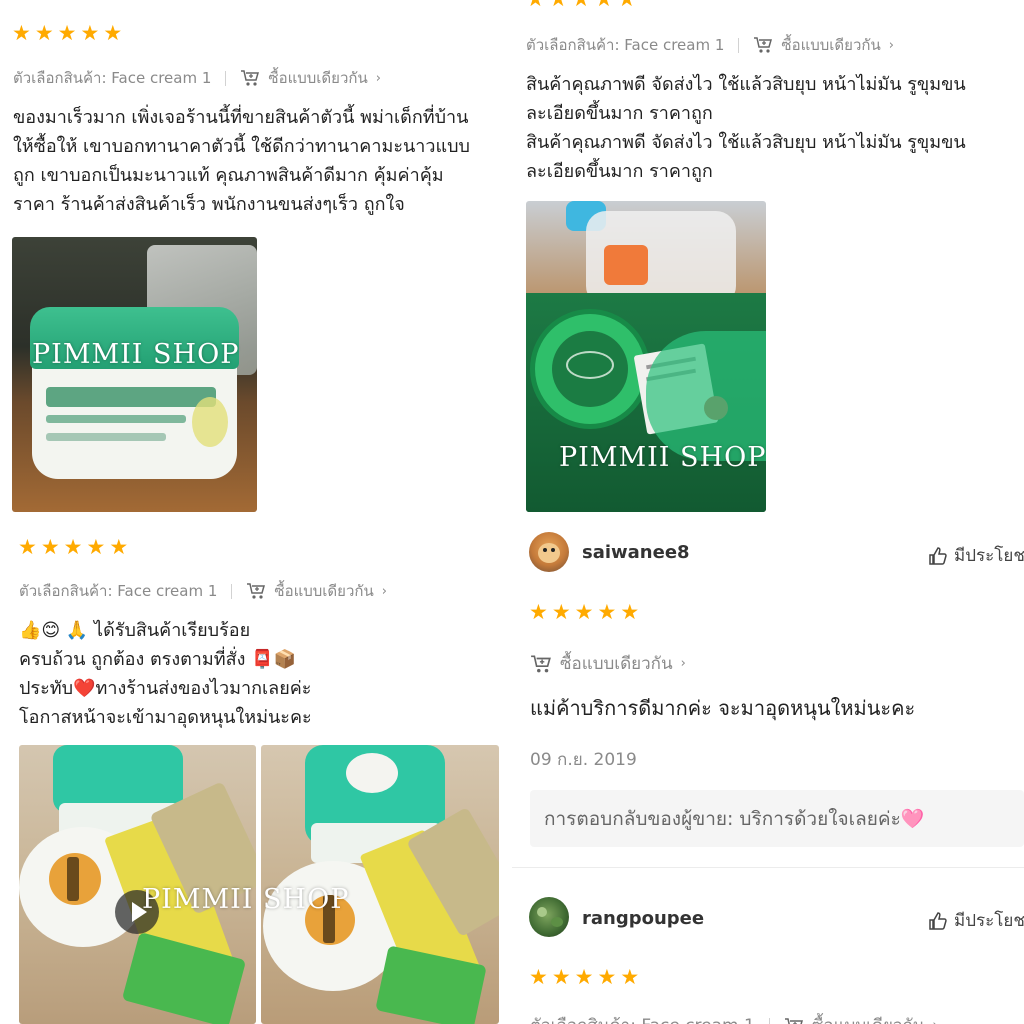 The image size is (1024, 1024). What do you see at coordinates (583, 760) in the screenshot?
I see `review-date: 09 ก.ย. 2019` at bounding box center [583, 760].